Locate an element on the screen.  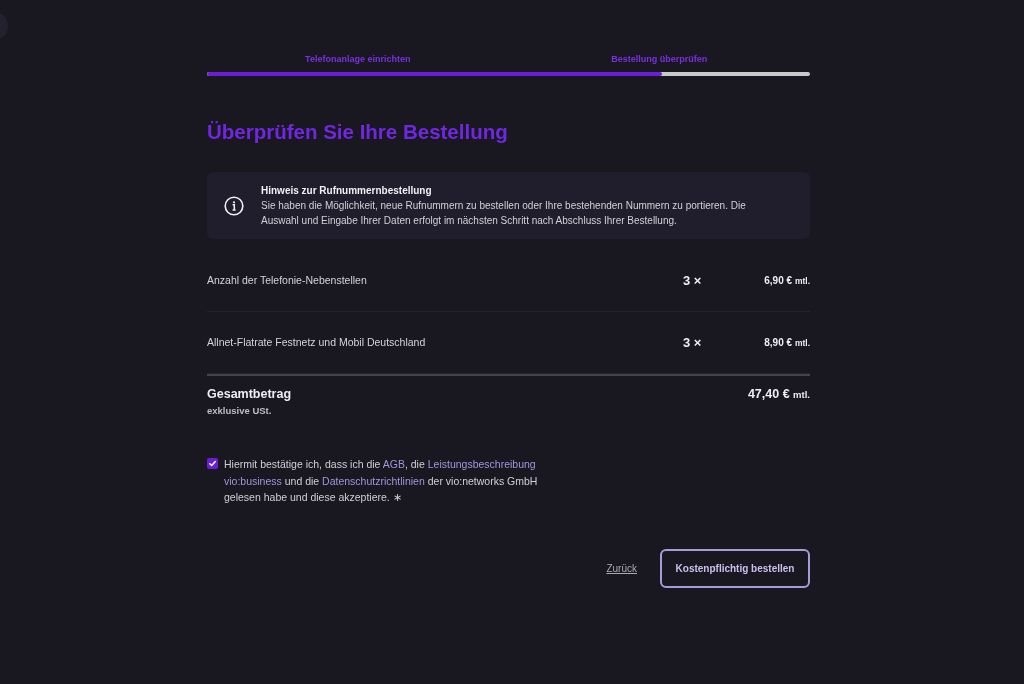
item-price: 6,90 € mtl. is located at coordinates (786, 281).